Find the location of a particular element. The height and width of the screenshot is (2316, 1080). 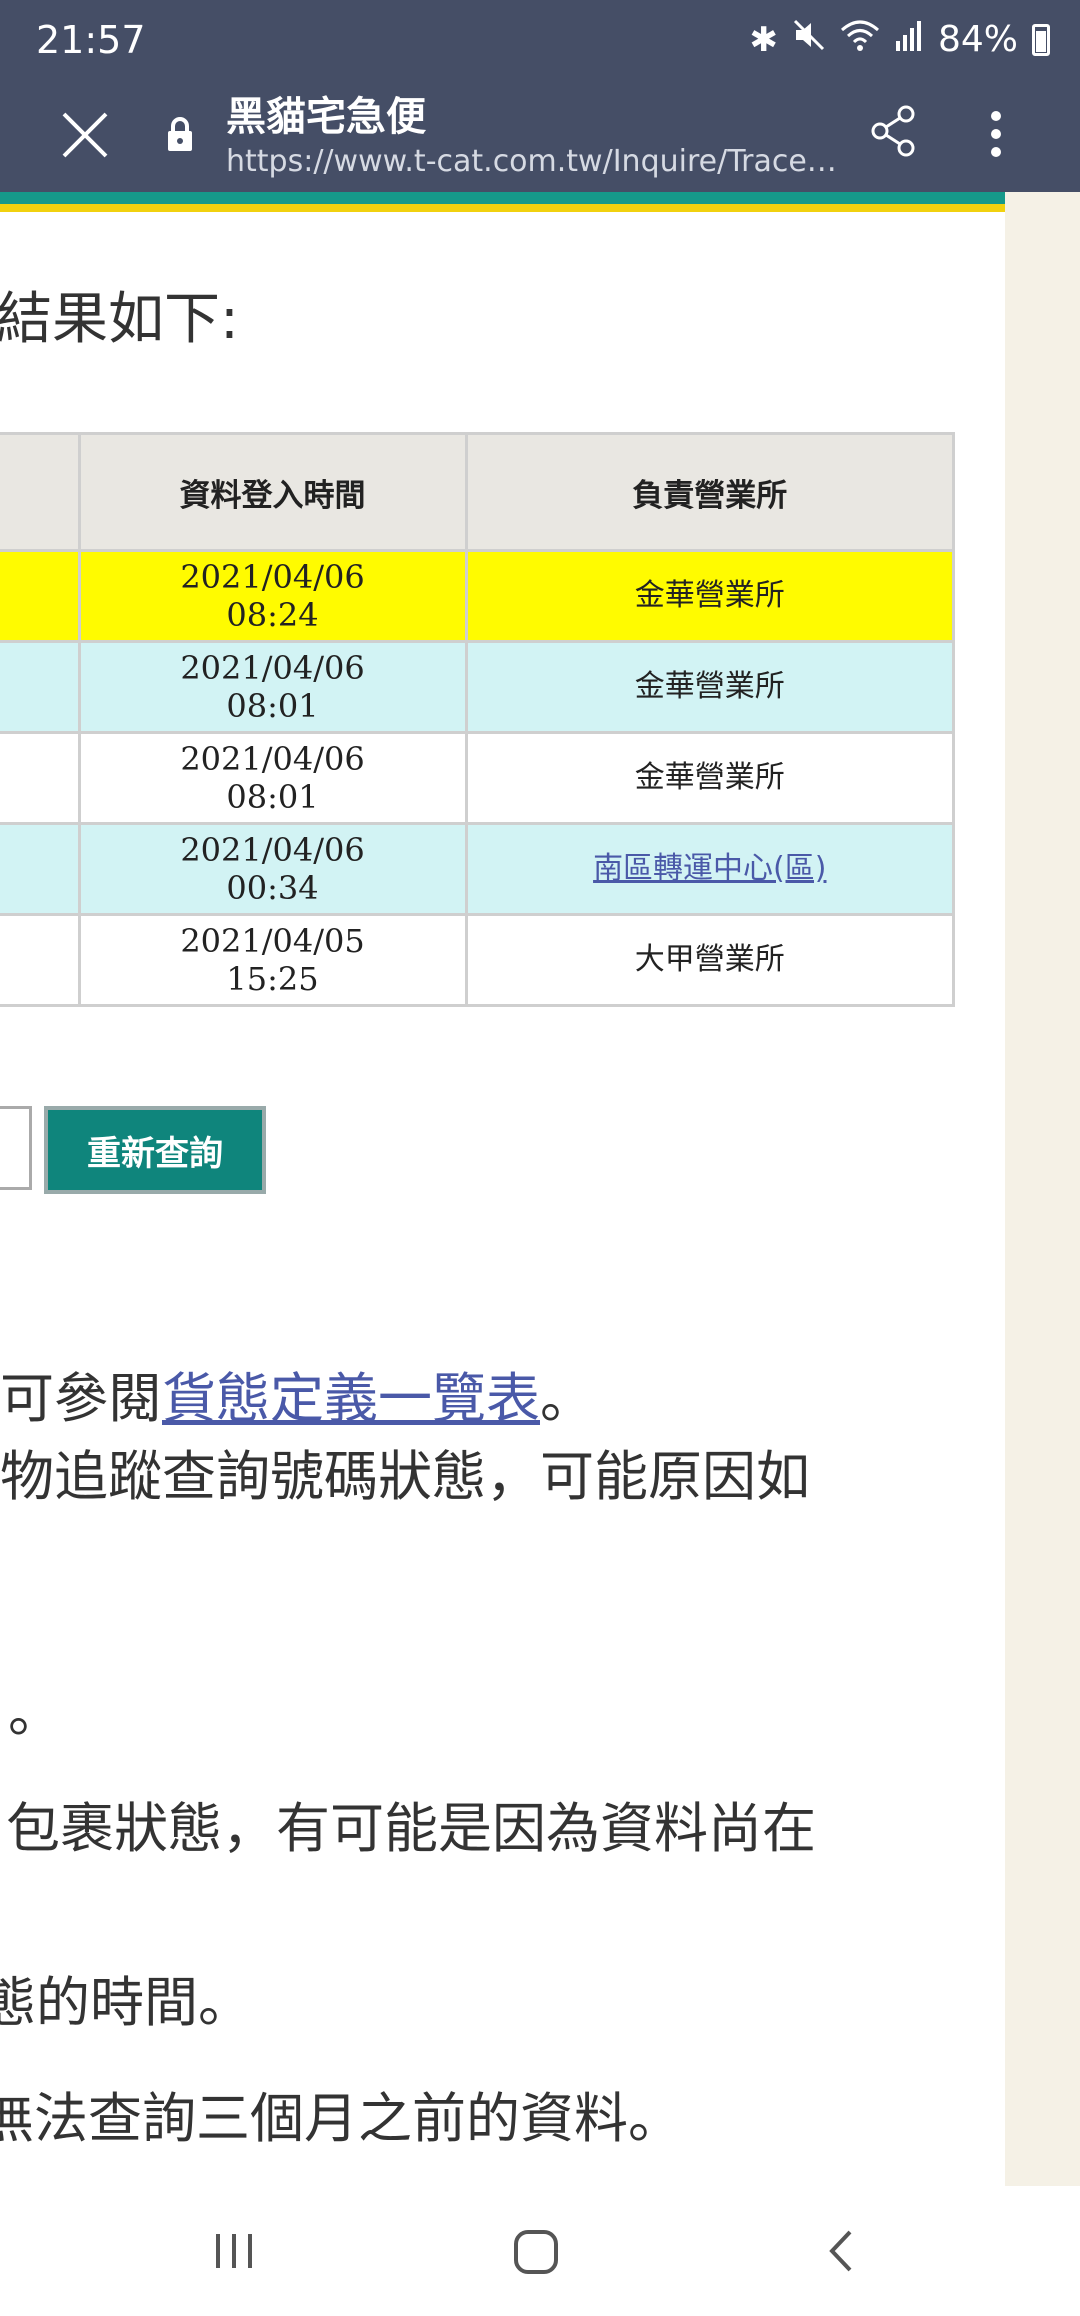

wifi-icon is located at coordinates (860, 39).